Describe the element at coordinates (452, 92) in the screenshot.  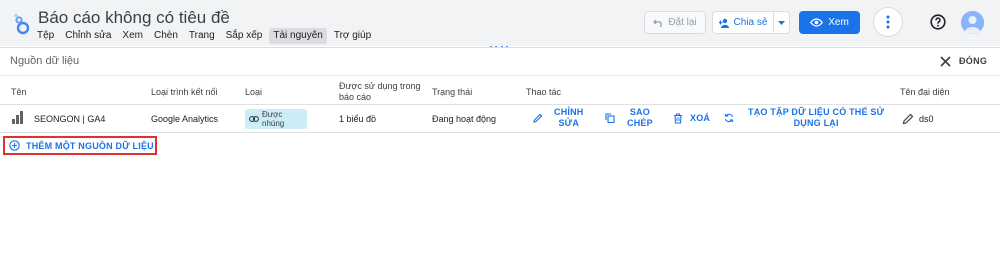
I see `col-header-status: Trạng thái` at that location.